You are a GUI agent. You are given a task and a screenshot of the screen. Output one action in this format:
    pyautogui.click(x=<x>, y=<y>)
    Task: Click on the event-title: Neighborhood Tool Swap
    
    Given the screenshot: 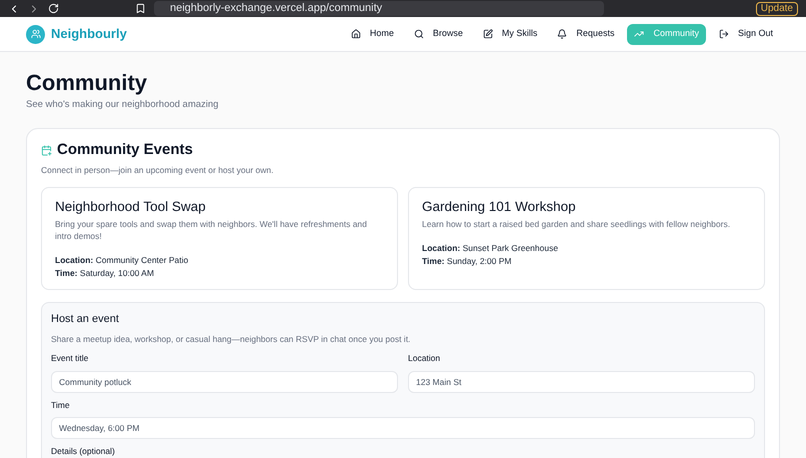 What is the action you would take?
    pyautogui.click(x=131, y=207)
    